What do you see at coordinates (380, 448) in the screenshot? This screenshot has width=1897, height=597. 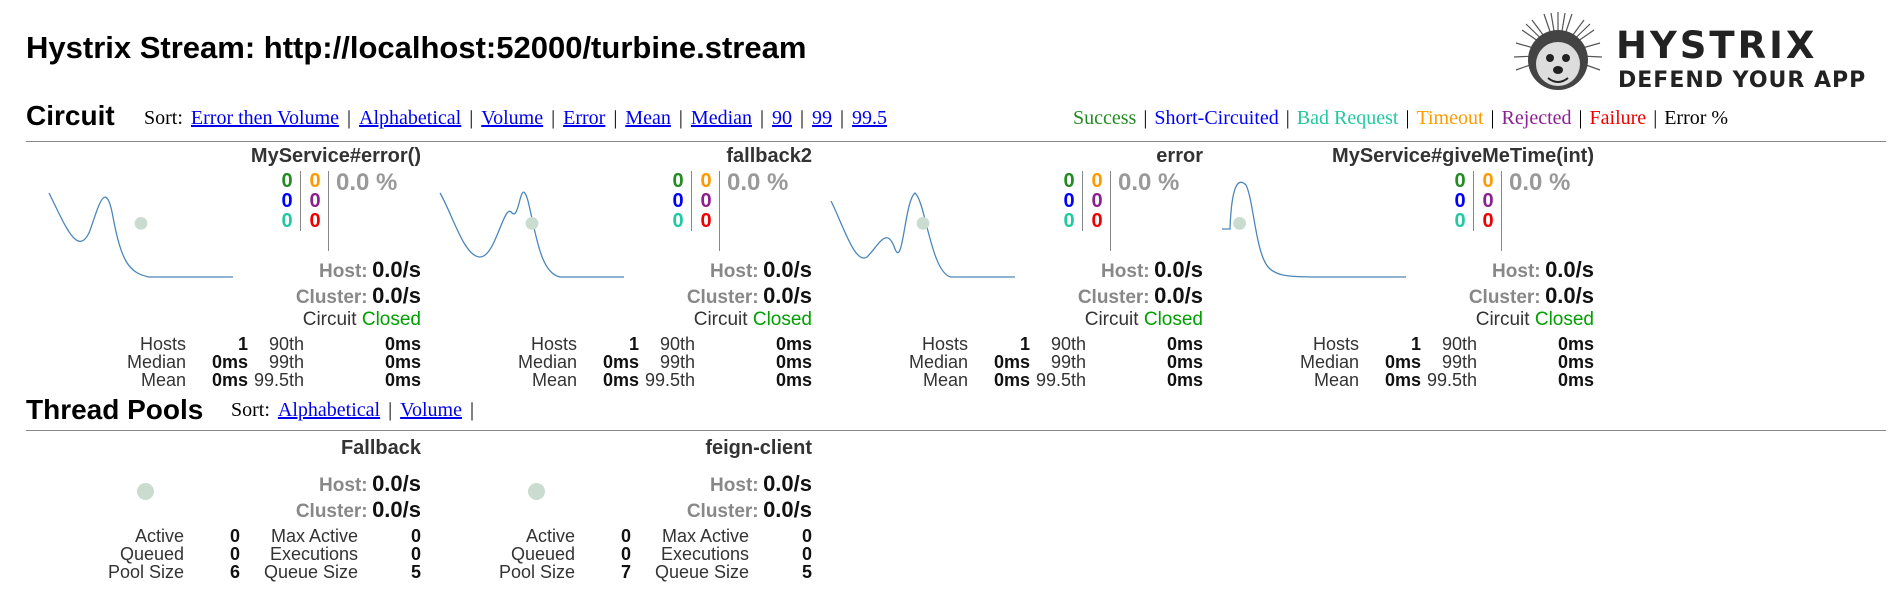 I see `threadpool-name: Fallback` at bounding box center [380, 448].